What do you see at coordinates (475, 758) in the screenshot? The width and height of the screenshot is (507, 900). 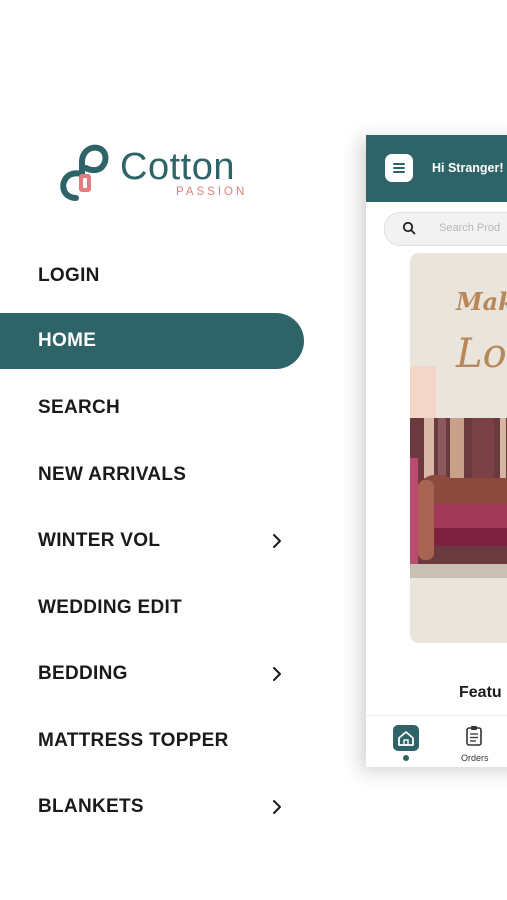 I see `nav-orders-label: Orders` at bounding box center [475, 758].